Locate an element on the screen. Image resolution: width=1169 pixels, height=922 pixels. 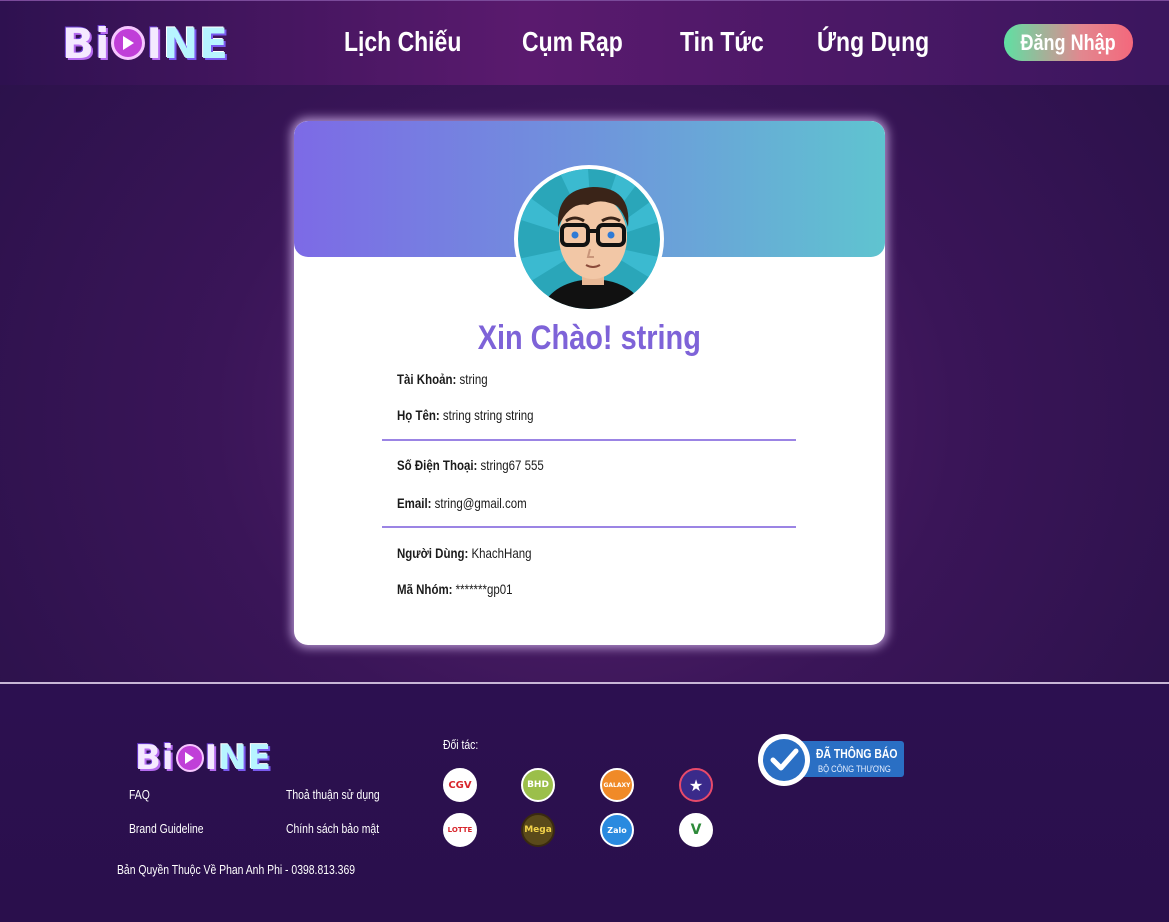
partners-title: Đối tác: is located at coordinates (465, 744).